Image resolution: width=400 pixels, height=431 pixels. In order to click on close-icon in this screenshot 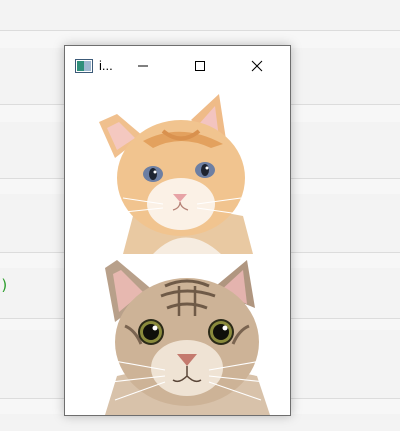, I will do `click(257, 66)`.